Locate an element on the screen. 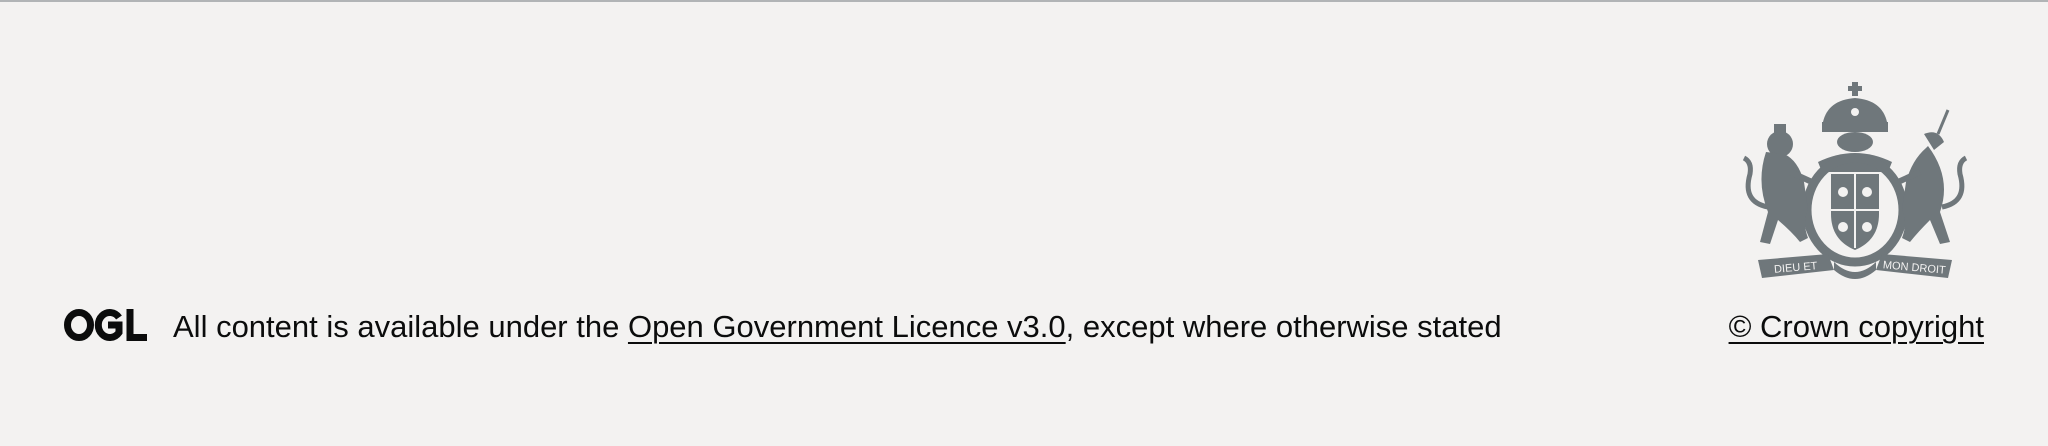  crown-copyright-link: © Crown copyright is located at coordinates (1856, 326).